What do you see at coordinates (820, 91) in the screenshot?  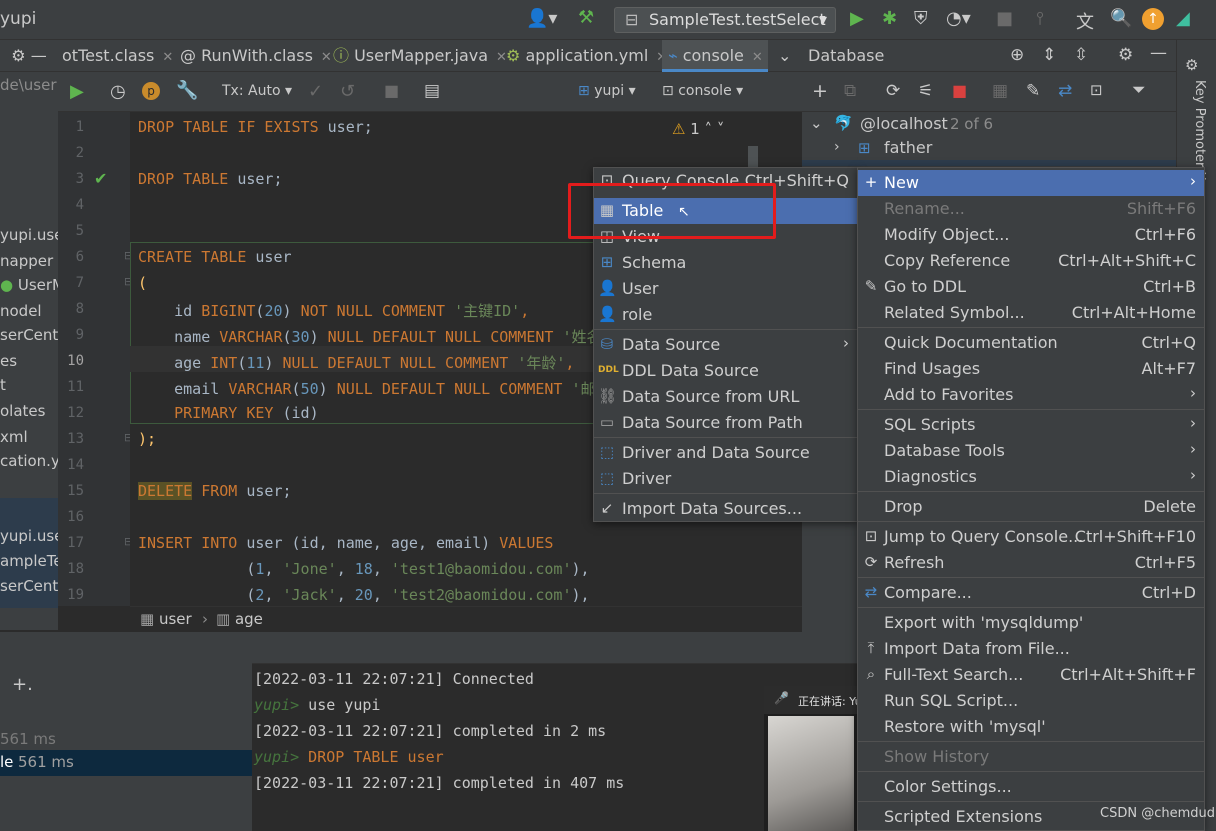 I see `add-icon: +` at bounding box center [820, 91].